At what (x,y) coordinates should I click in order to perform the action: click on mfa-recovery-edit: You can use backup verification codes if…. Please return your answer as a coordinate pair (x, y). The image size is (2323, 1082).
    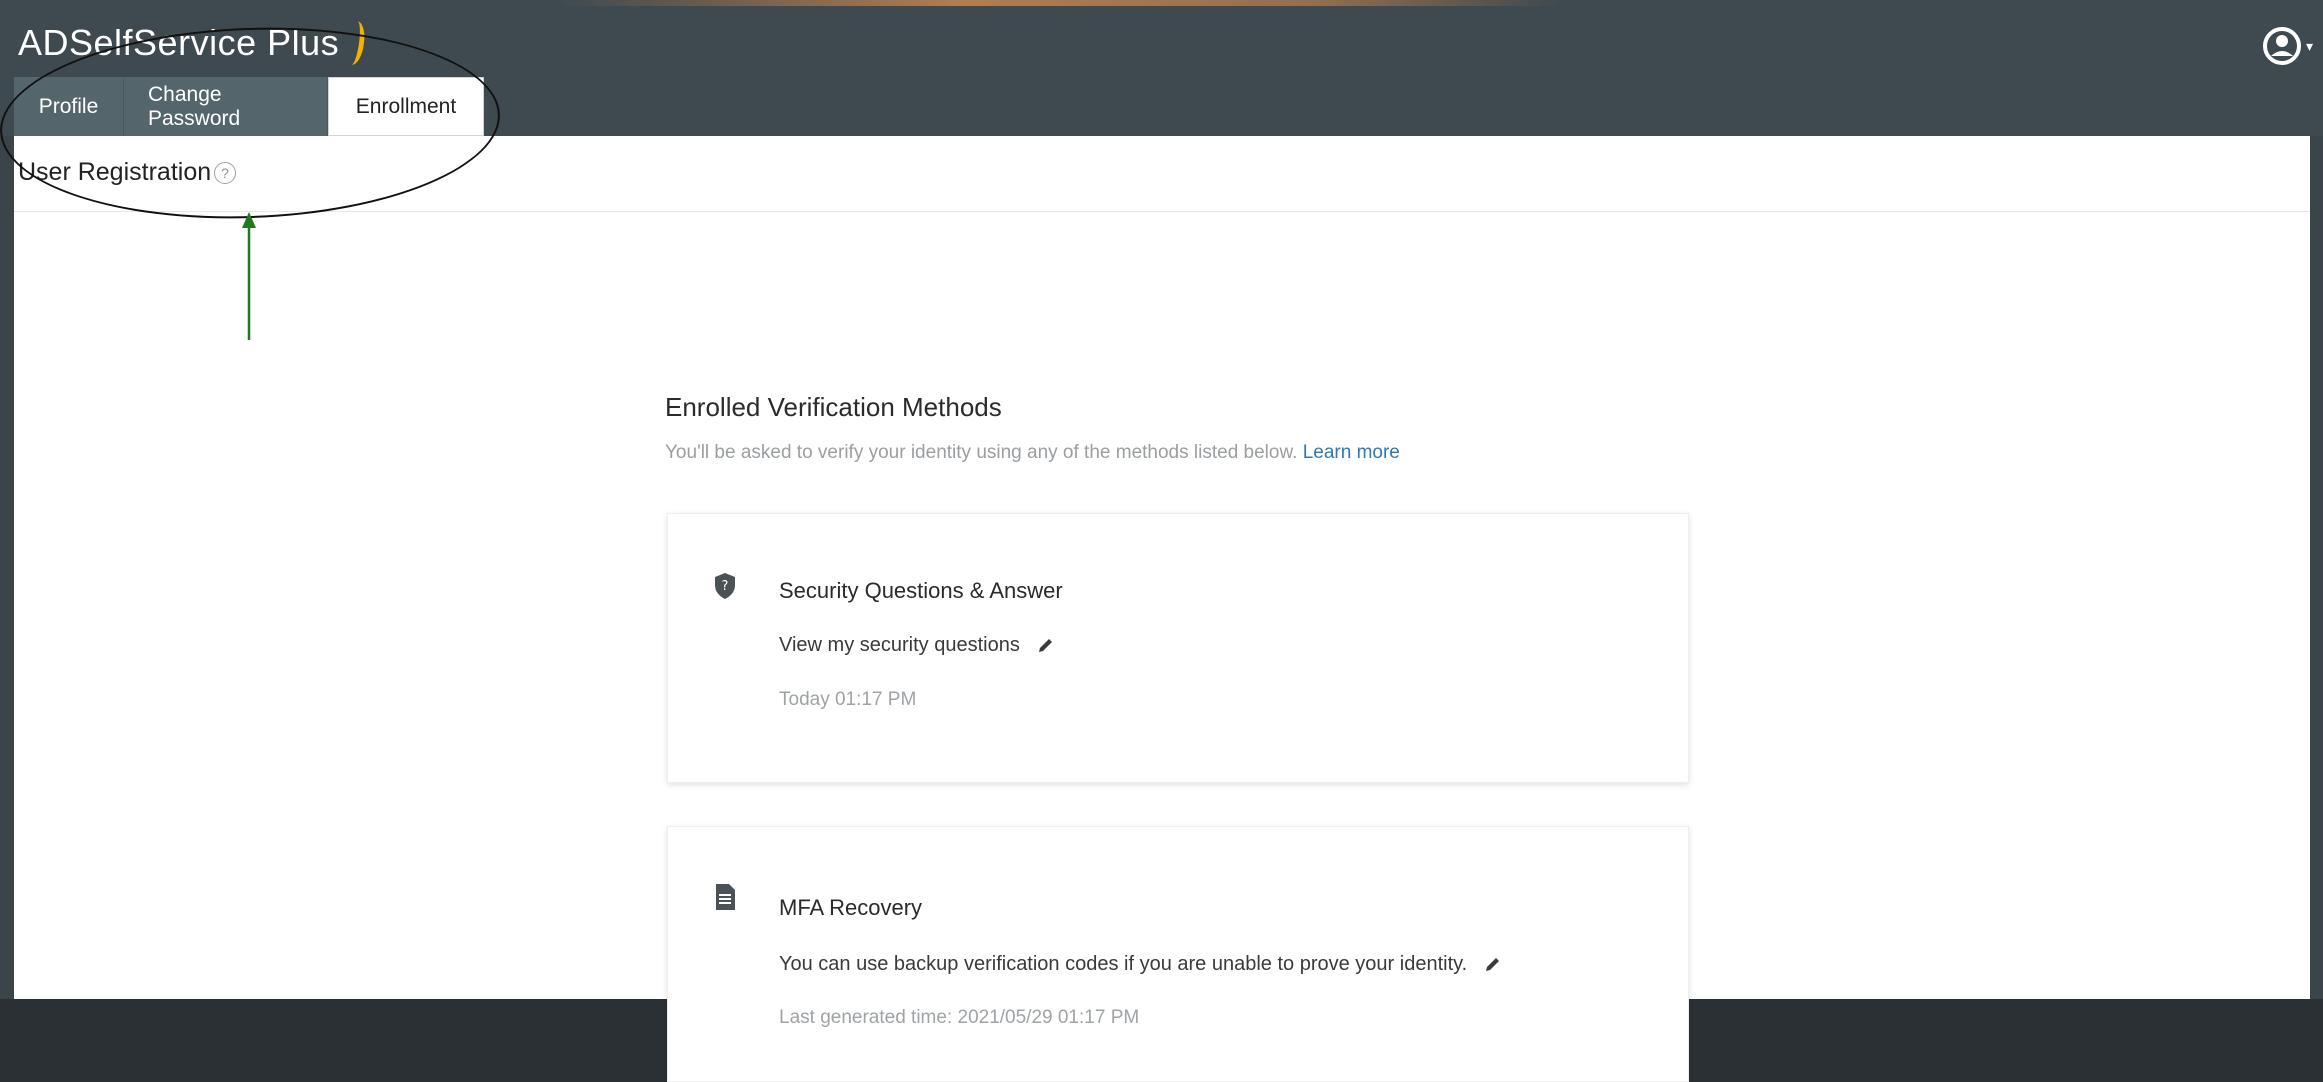
    Looking at the image, I should click on (1140, 964).